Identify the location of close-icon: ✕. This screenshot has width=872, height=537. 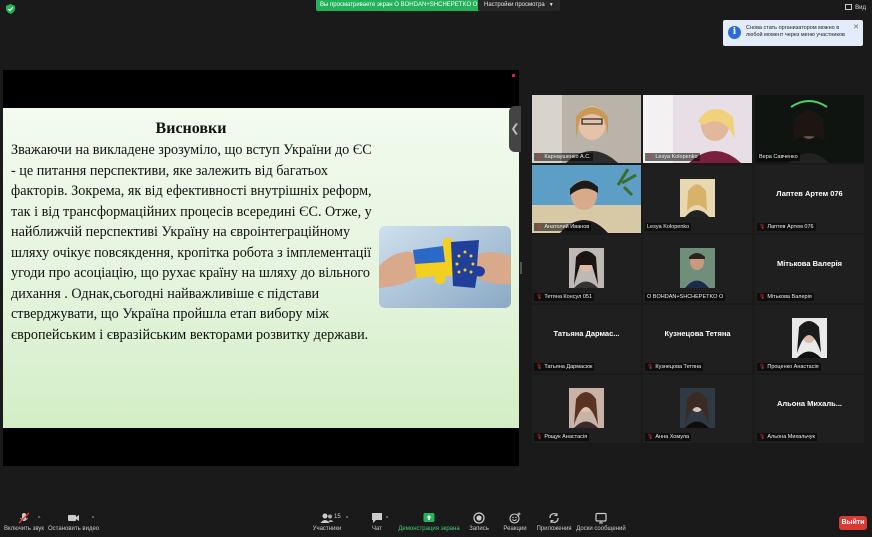
(856, 27).